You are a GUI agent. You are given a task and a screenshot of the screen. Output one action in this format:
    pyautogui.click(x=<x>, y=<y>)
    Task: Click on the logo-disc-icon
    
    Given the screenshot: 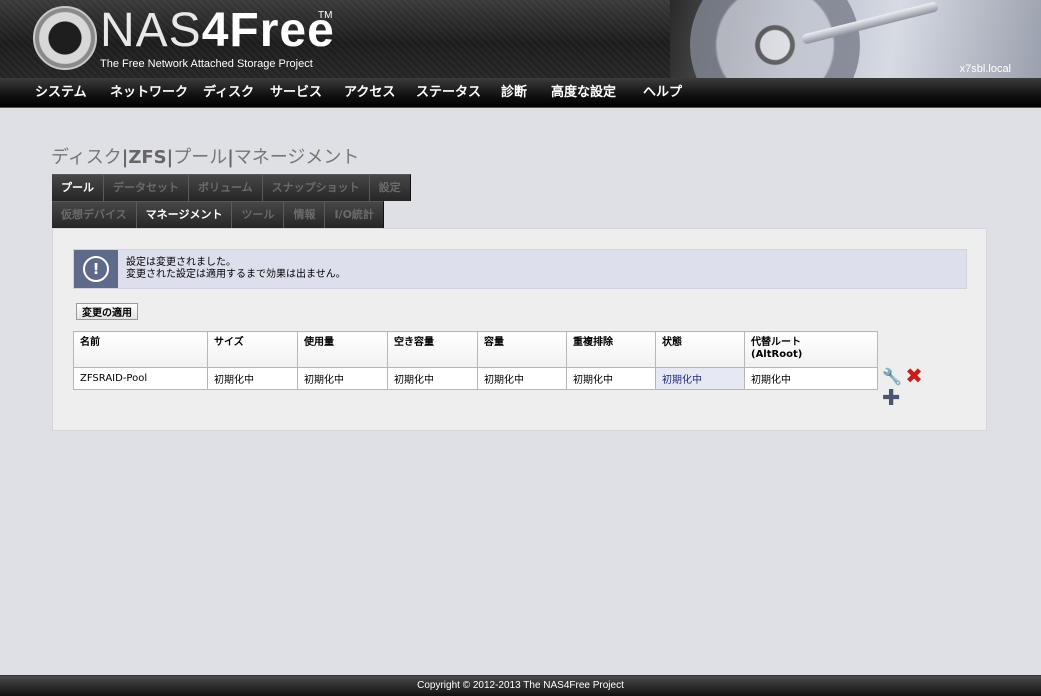 What is the action you would take?
    pyautogui.click(x=65, y=38)
    